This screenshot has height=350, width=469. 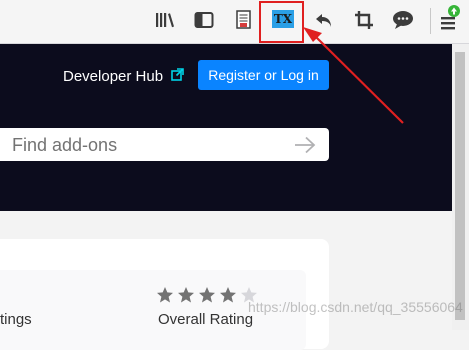 I want to click on tx-extension-icon: TX, so click(x=283, y=19).